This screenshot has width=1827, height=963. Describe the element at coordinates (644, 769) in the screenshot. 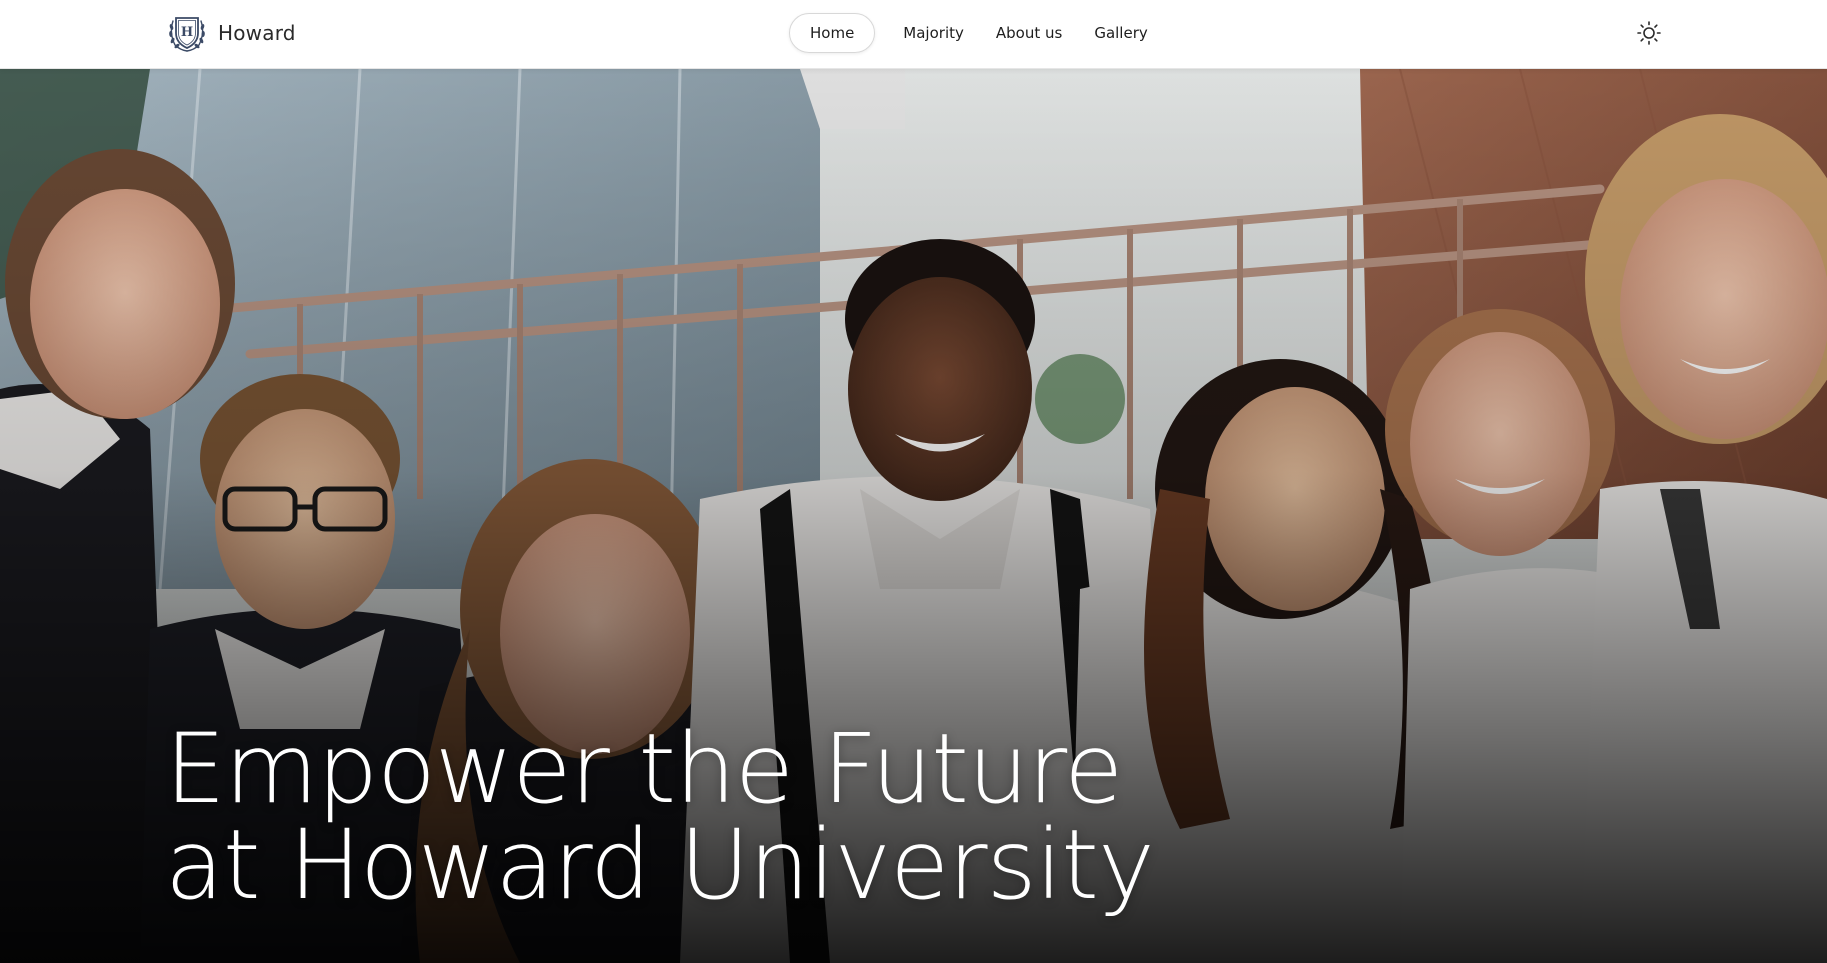

I see `hero-title-line-1: Empower the Future` at that location.